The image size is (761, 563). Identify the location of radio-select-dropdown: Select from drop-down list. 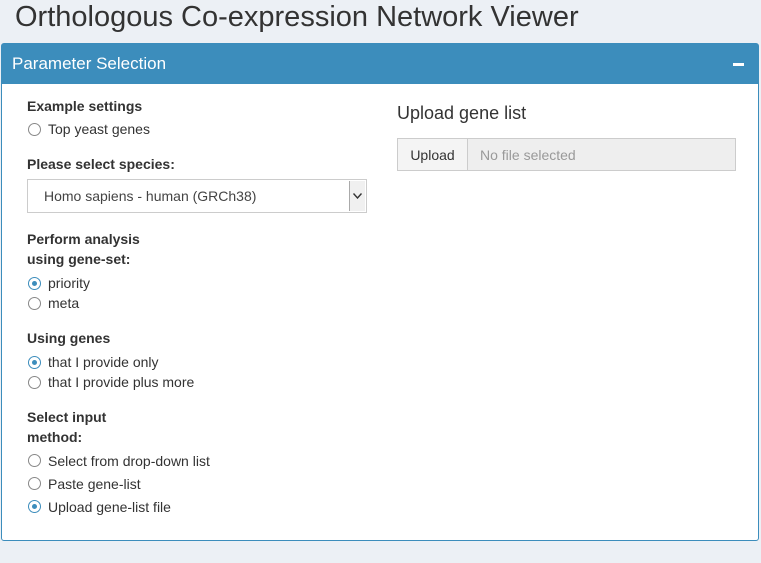
(200, 460).